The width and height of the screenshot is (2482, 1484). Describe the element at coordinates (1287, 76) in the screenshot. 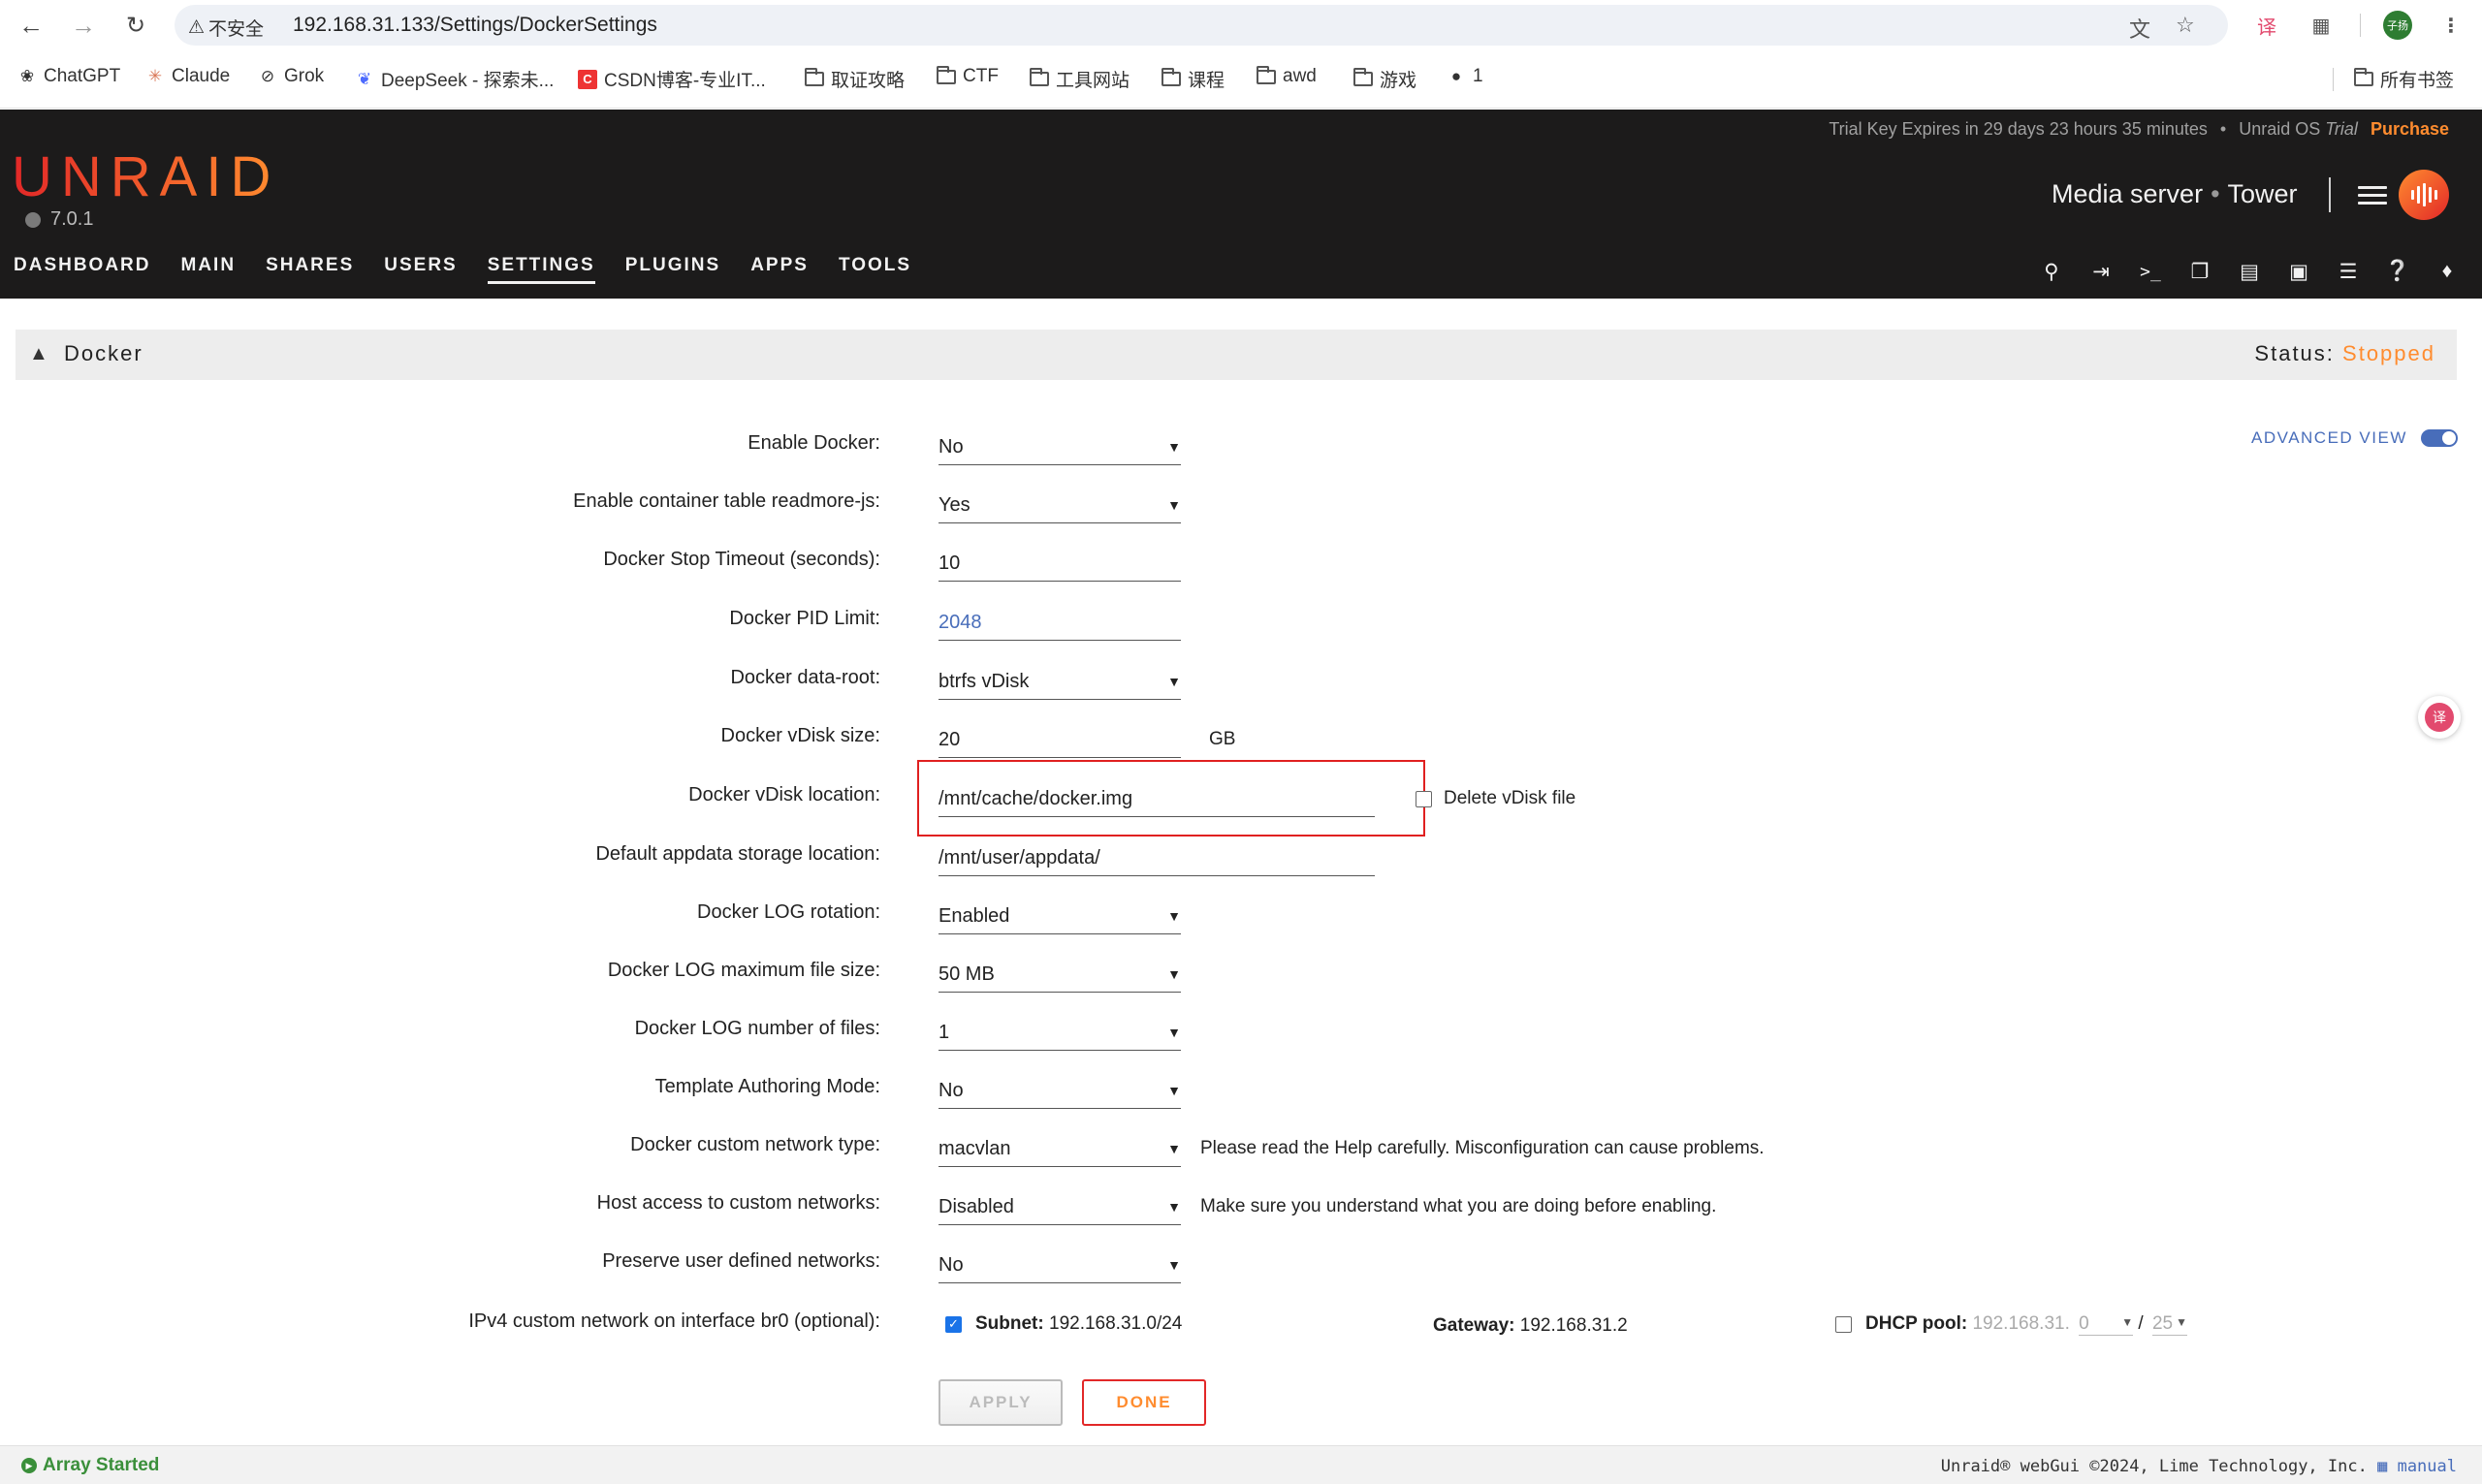

I see `bookmark-folder-awd: awd` at that location.